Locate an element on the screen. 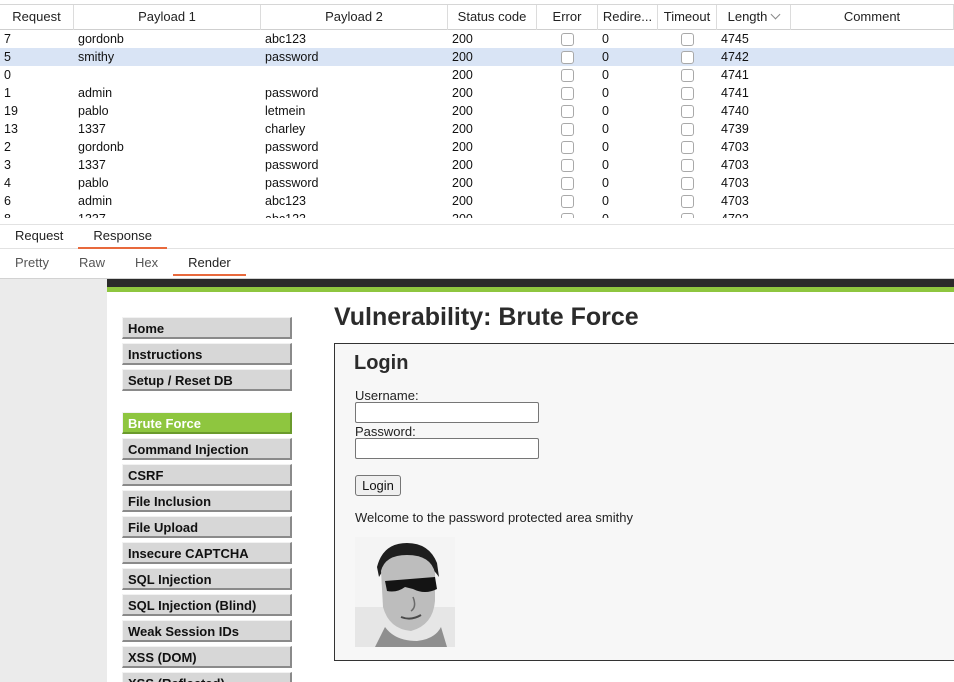 This screenshot has height=682, width=954. table-row: 4 pablo password 200 0 4703 is located at coordinates (477, 183).